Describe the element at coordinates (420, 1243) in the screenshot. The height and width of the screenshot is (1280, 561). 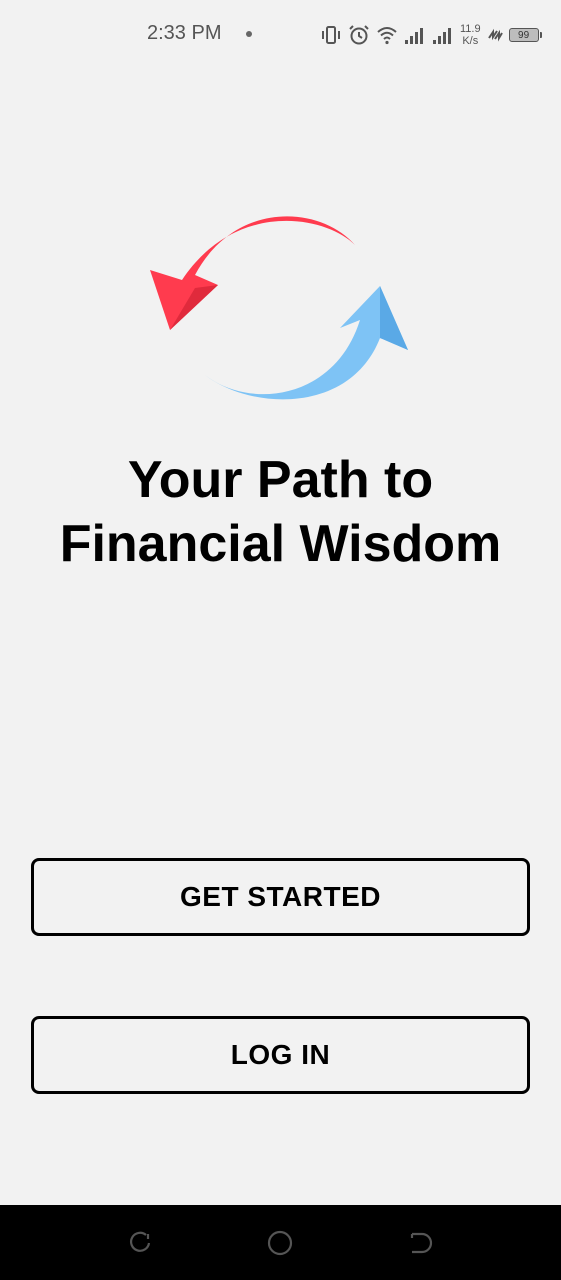
I see `back-icon` at that location.